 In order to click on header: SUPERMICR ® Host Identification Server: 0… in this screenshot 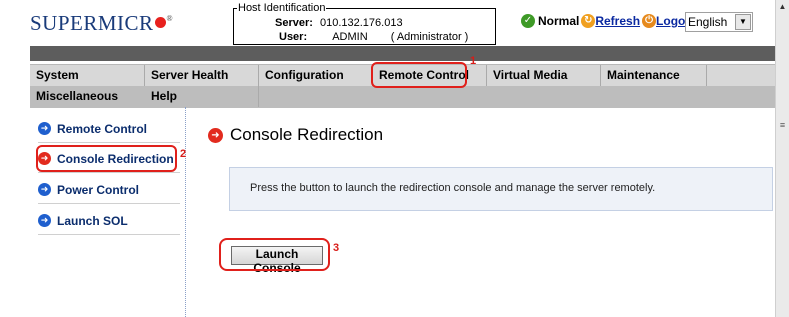, I will do `click(387, 23)`.